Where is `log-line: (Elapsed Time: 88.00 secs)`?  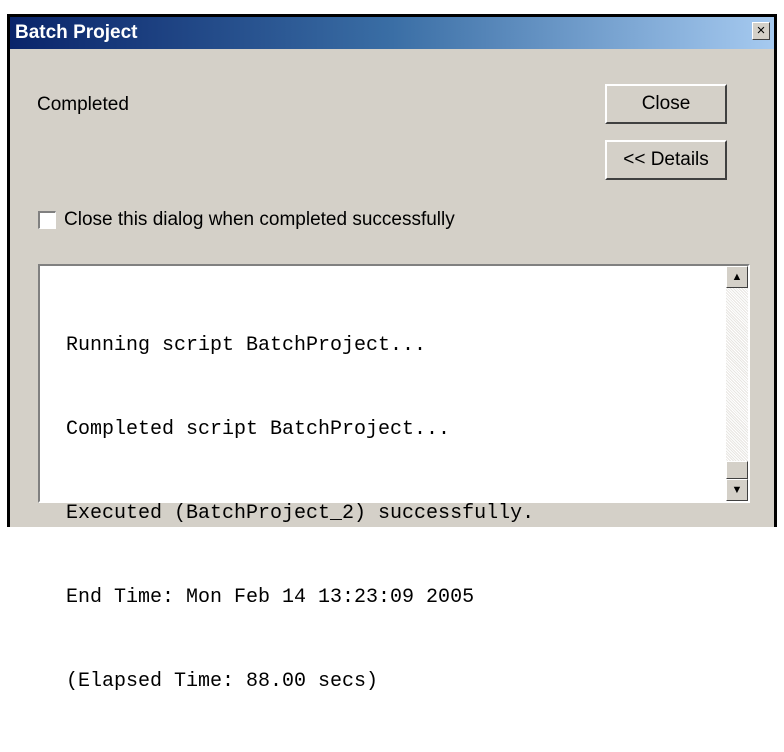
log-line: (Elapsed Time: 88.00 secs) is located at coordinates (222, 681).